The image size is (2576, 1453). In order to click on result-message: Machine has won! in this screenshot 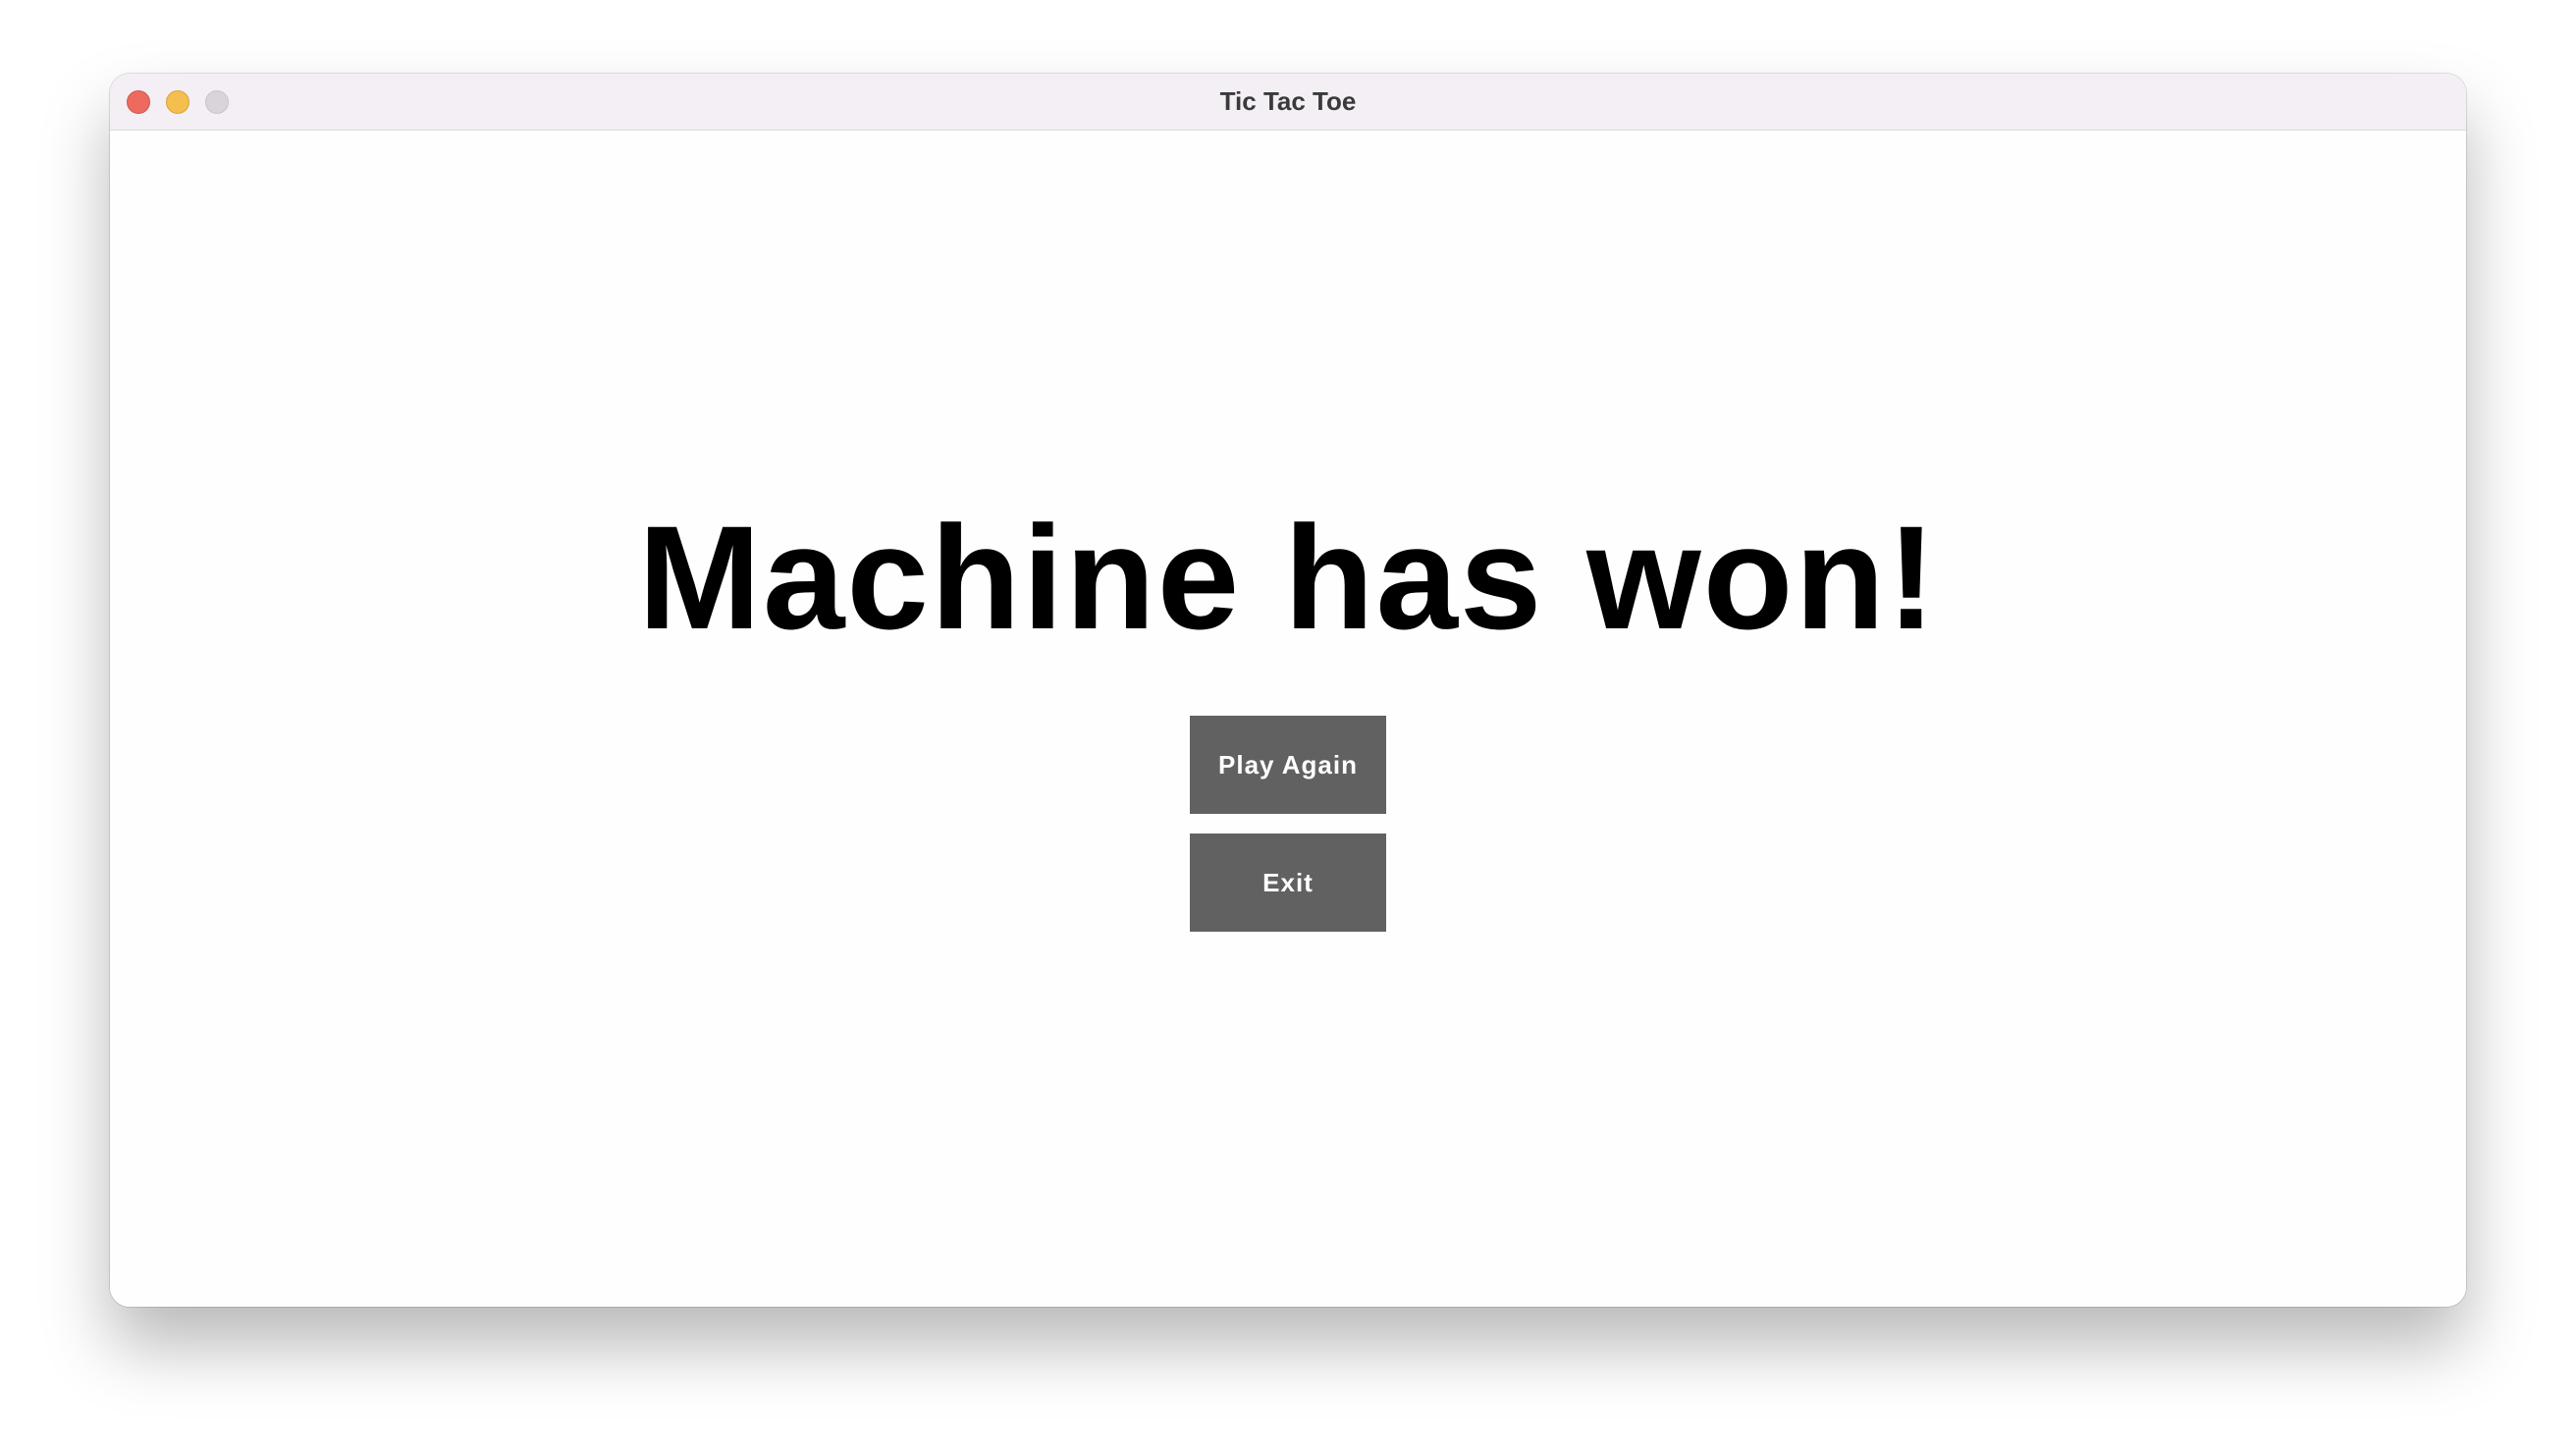, I will do `click(1288, 577)`.